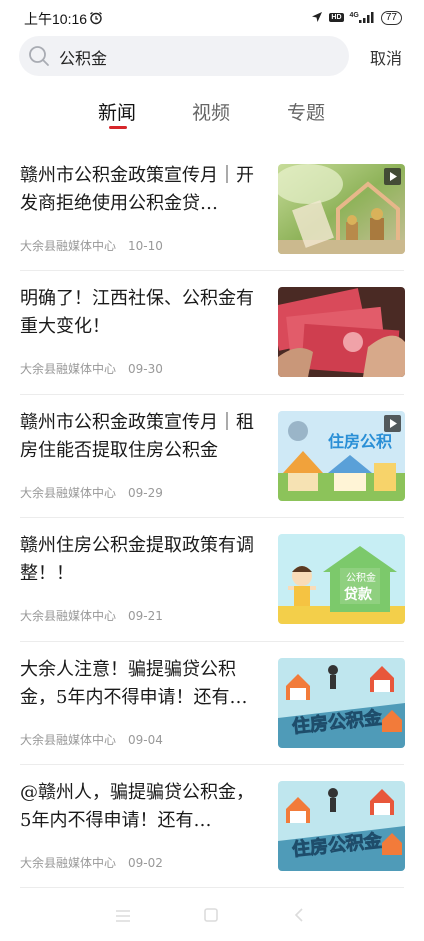 This screenshot has height=941, width=424. What do you see at coordinates (184, 56) in the screenshot?
I see `search-bar: 公积金` at bounding box center [184, 56].